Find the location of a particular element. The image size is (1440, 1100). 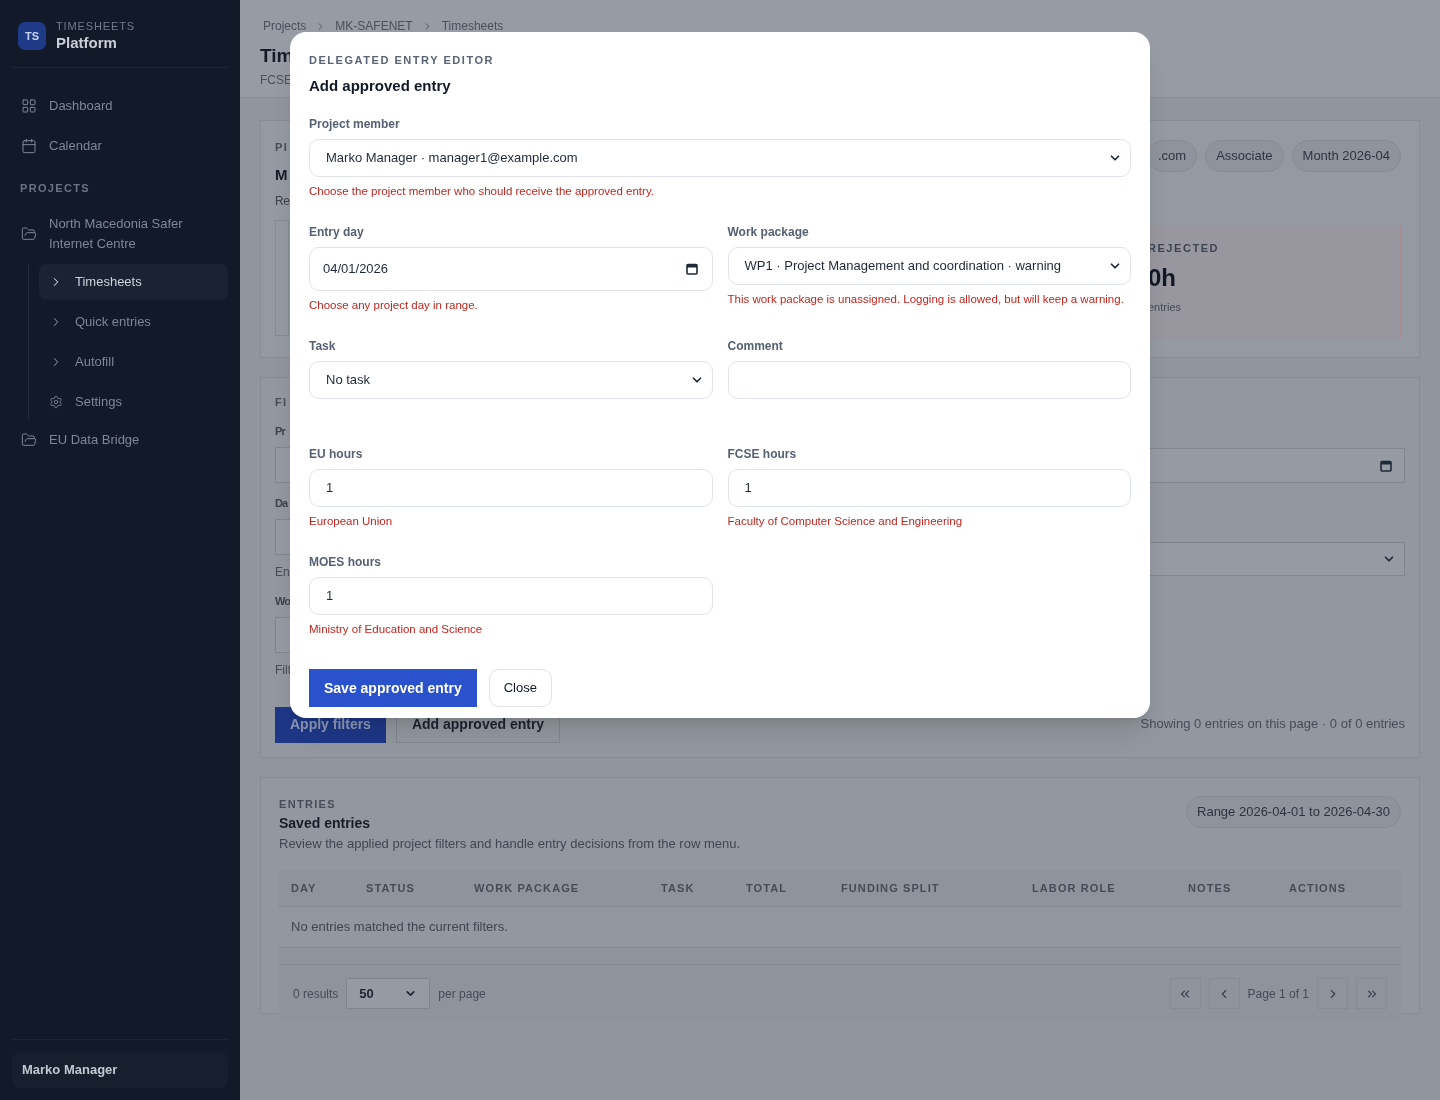

column-header: STATUS is located at coordinates (391, 889).